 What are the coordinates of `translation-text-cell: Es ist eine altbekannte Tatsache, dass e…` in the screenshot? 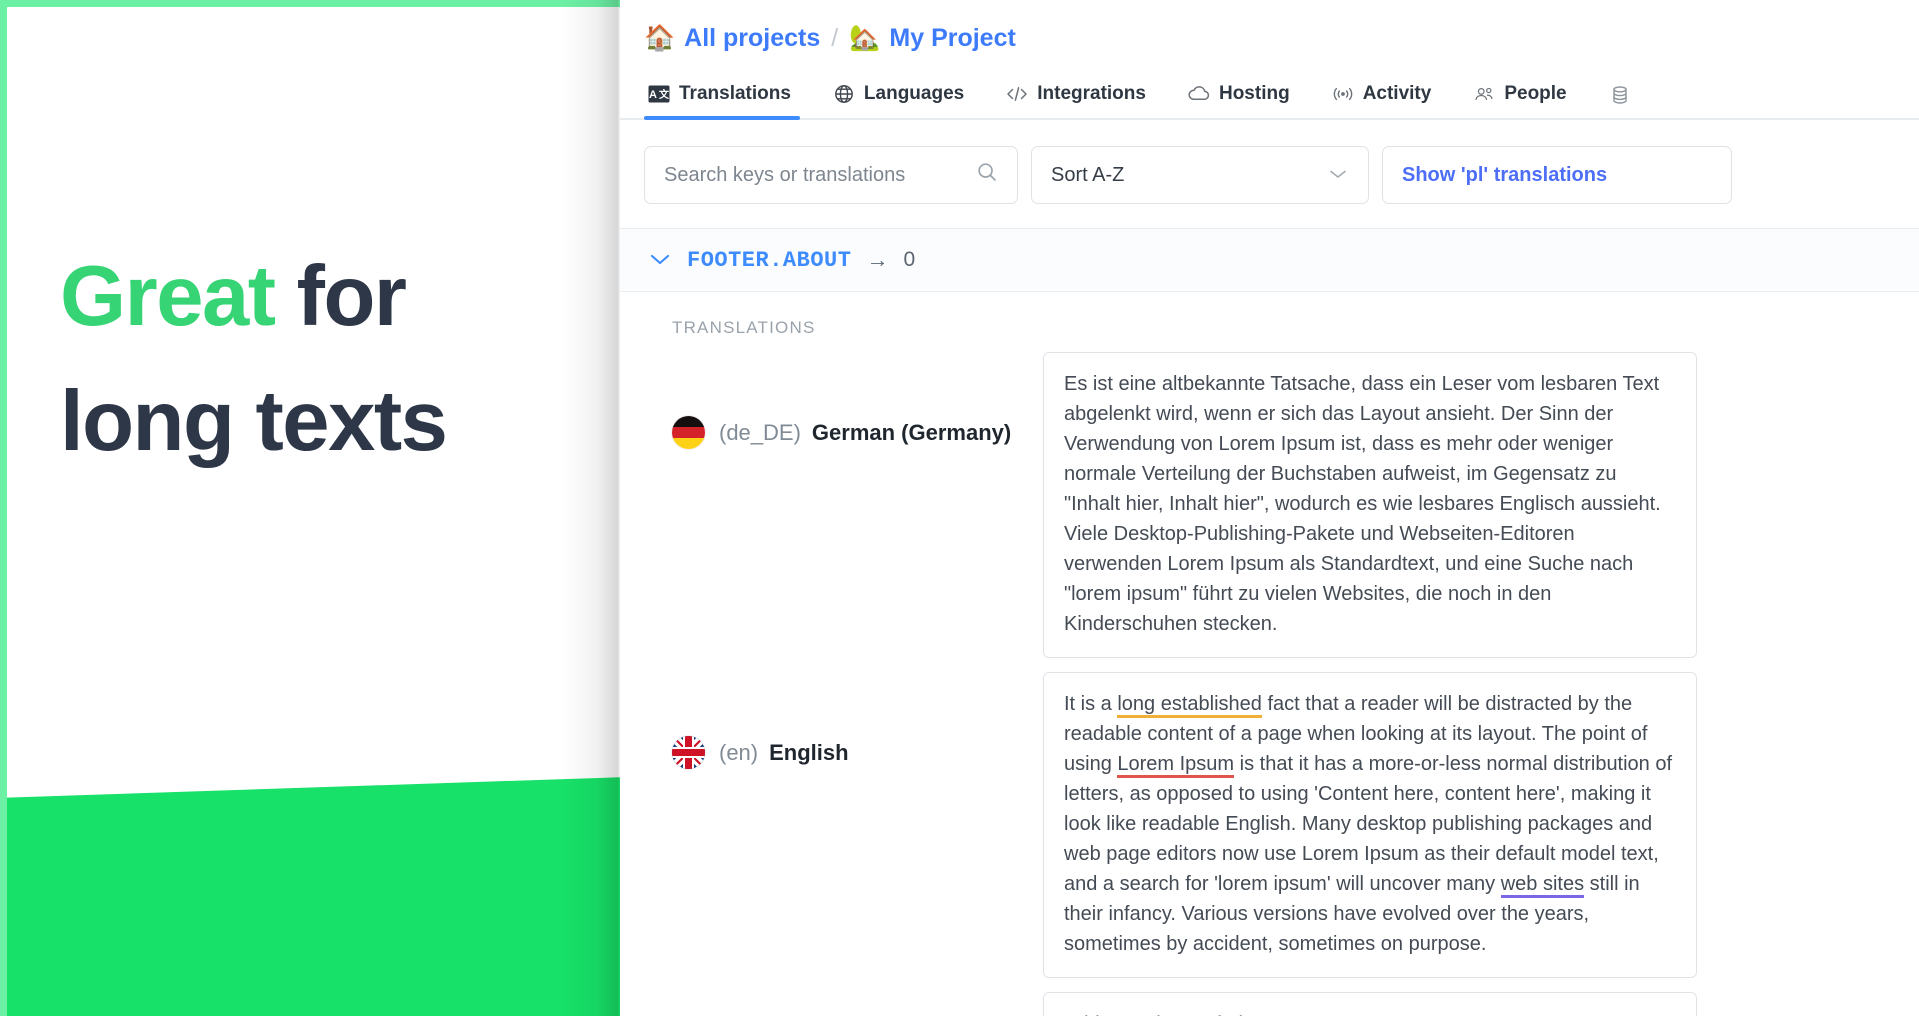 It's located at (1481, 498).